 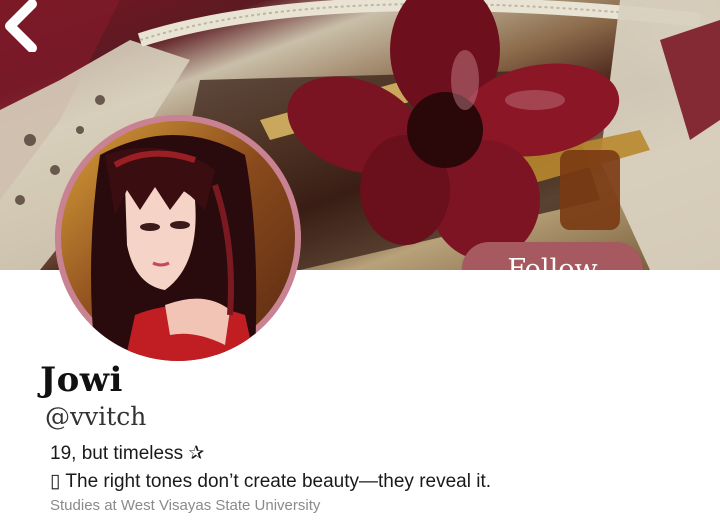 I want to click on follow-button: Follow, so click(x=552, y=256).